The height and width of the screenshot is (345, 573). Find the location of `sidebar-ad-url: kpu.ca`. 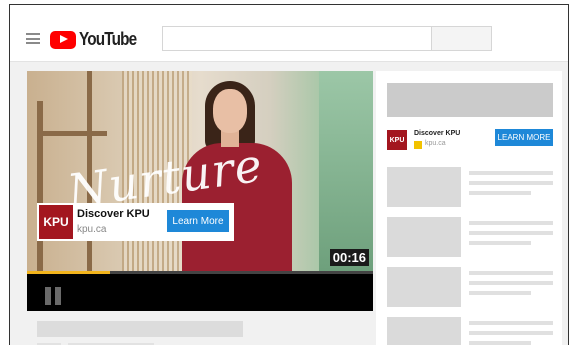

sidebar-ad-url: kpu.ca is located at coordinates (435, 143).